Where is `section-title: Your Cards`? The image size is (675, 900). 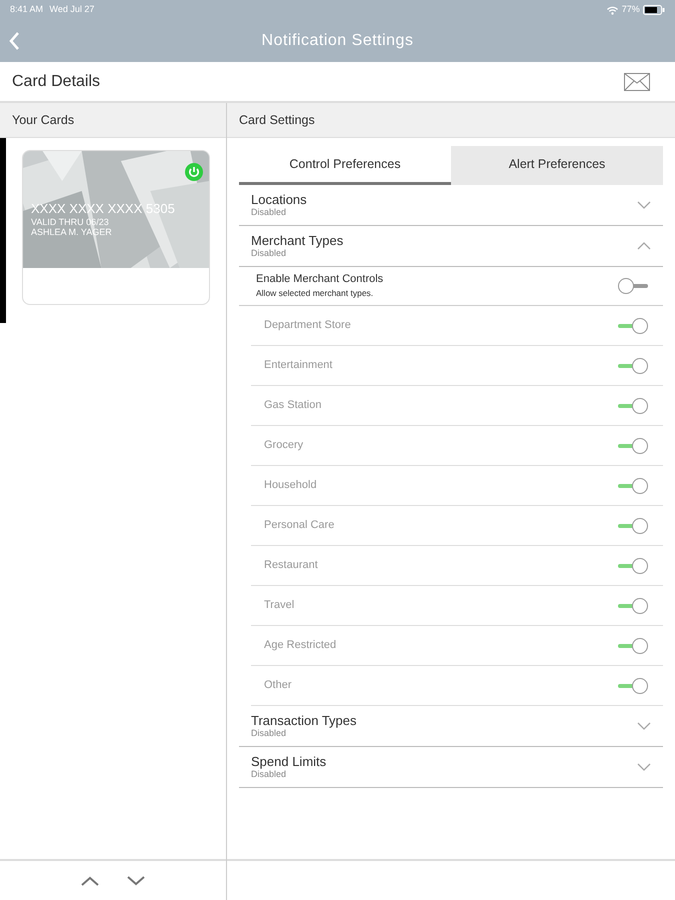
section-title: Your Cards is located at coordinates (43, 120).